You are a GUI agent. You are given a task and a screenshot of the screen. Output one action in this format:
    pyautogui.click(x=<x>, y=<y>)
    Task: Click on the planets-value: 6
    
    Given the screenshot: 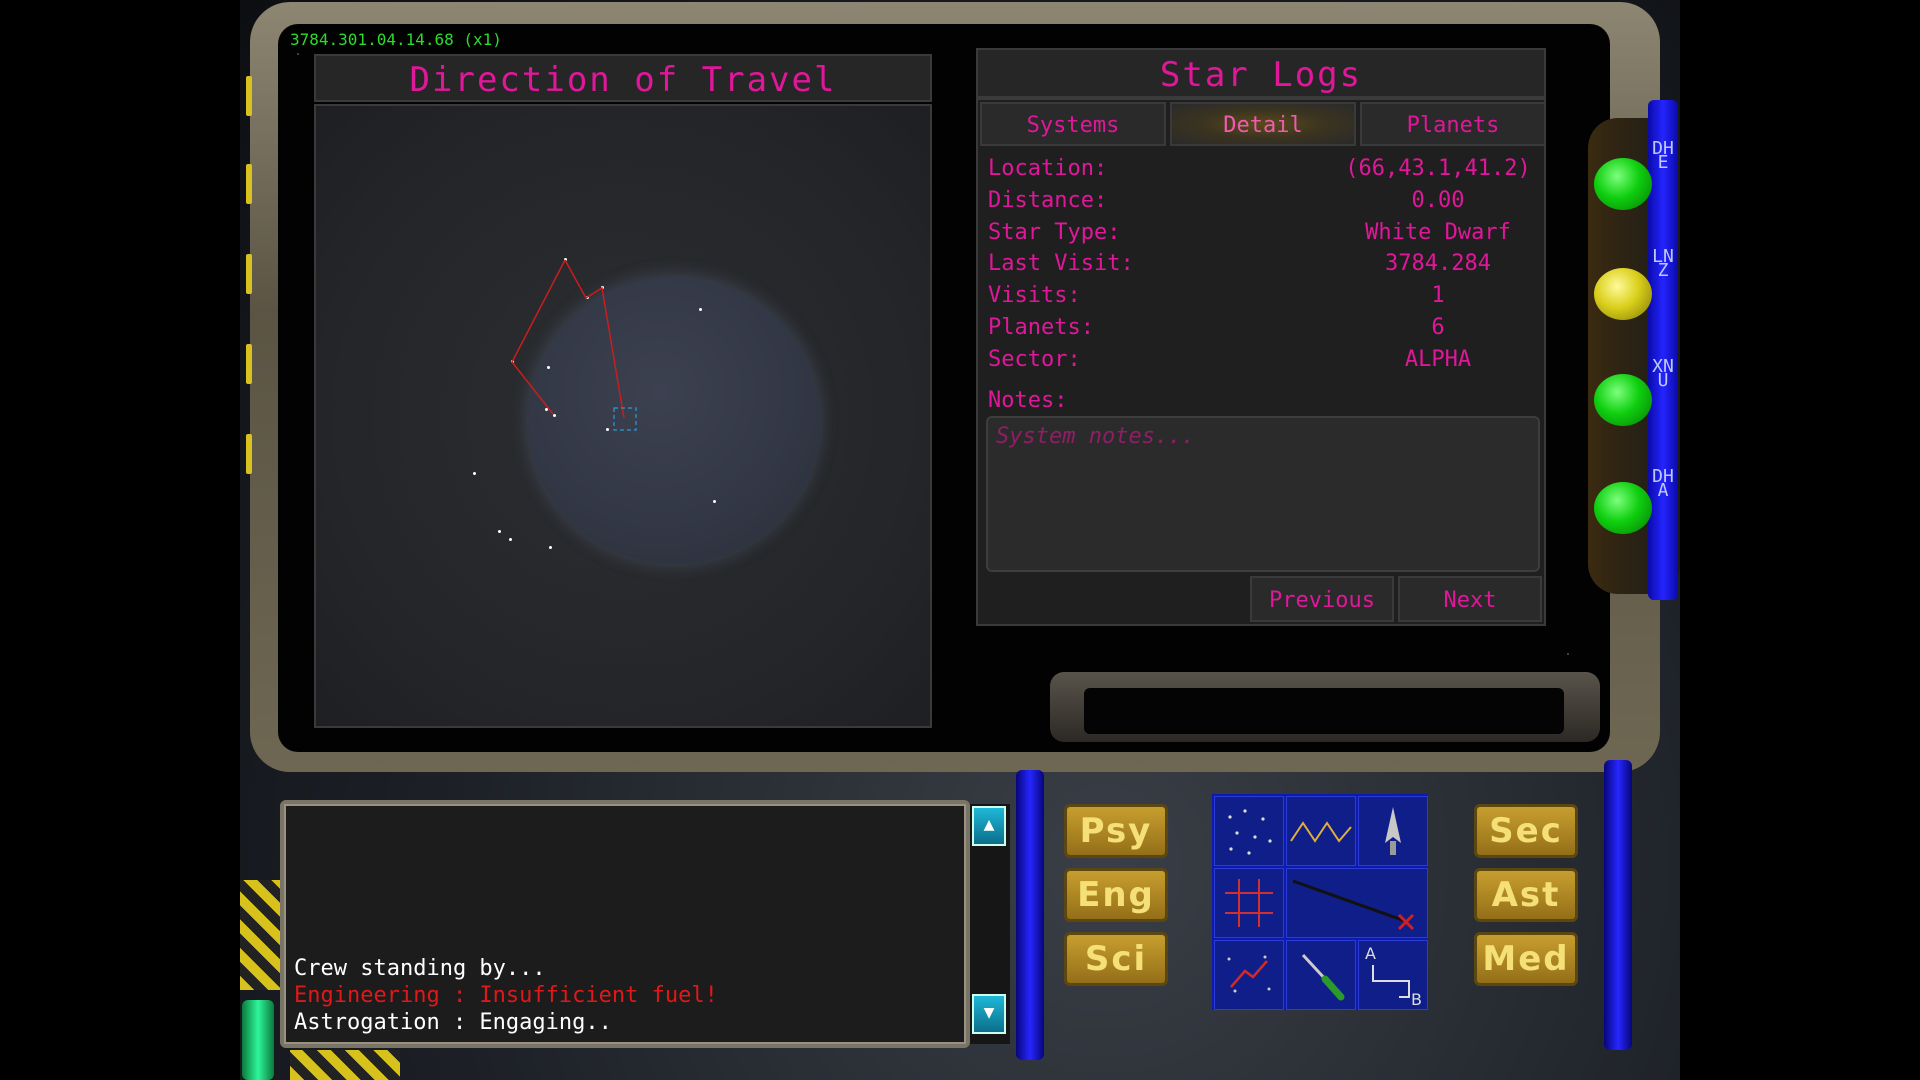 What is the action you would take?
    pyautogui.click(x=1438, y=327)
    